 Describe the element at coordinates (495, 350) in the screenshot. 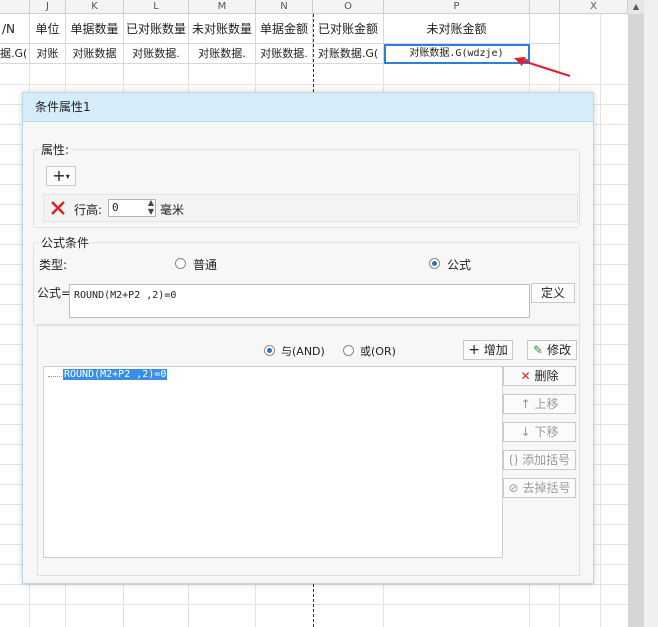

I see `add-condition-label: 增加` at that location.